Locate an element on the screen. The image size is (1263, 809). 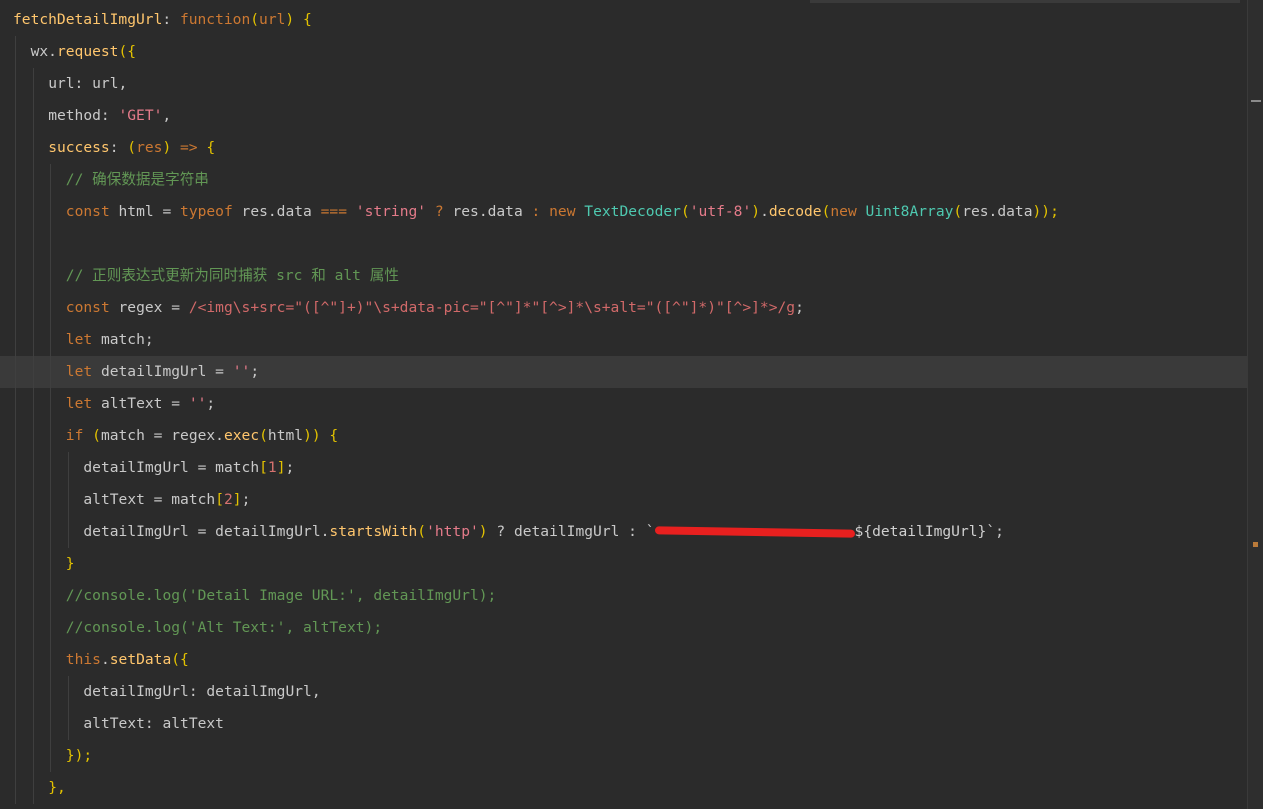
code-token: function is located at coordinates (215, 19).